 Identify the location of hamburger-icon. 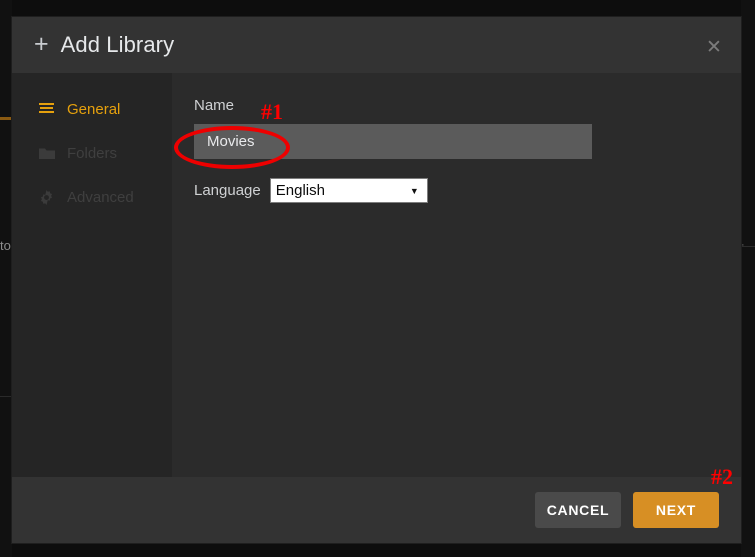
(46, 109).